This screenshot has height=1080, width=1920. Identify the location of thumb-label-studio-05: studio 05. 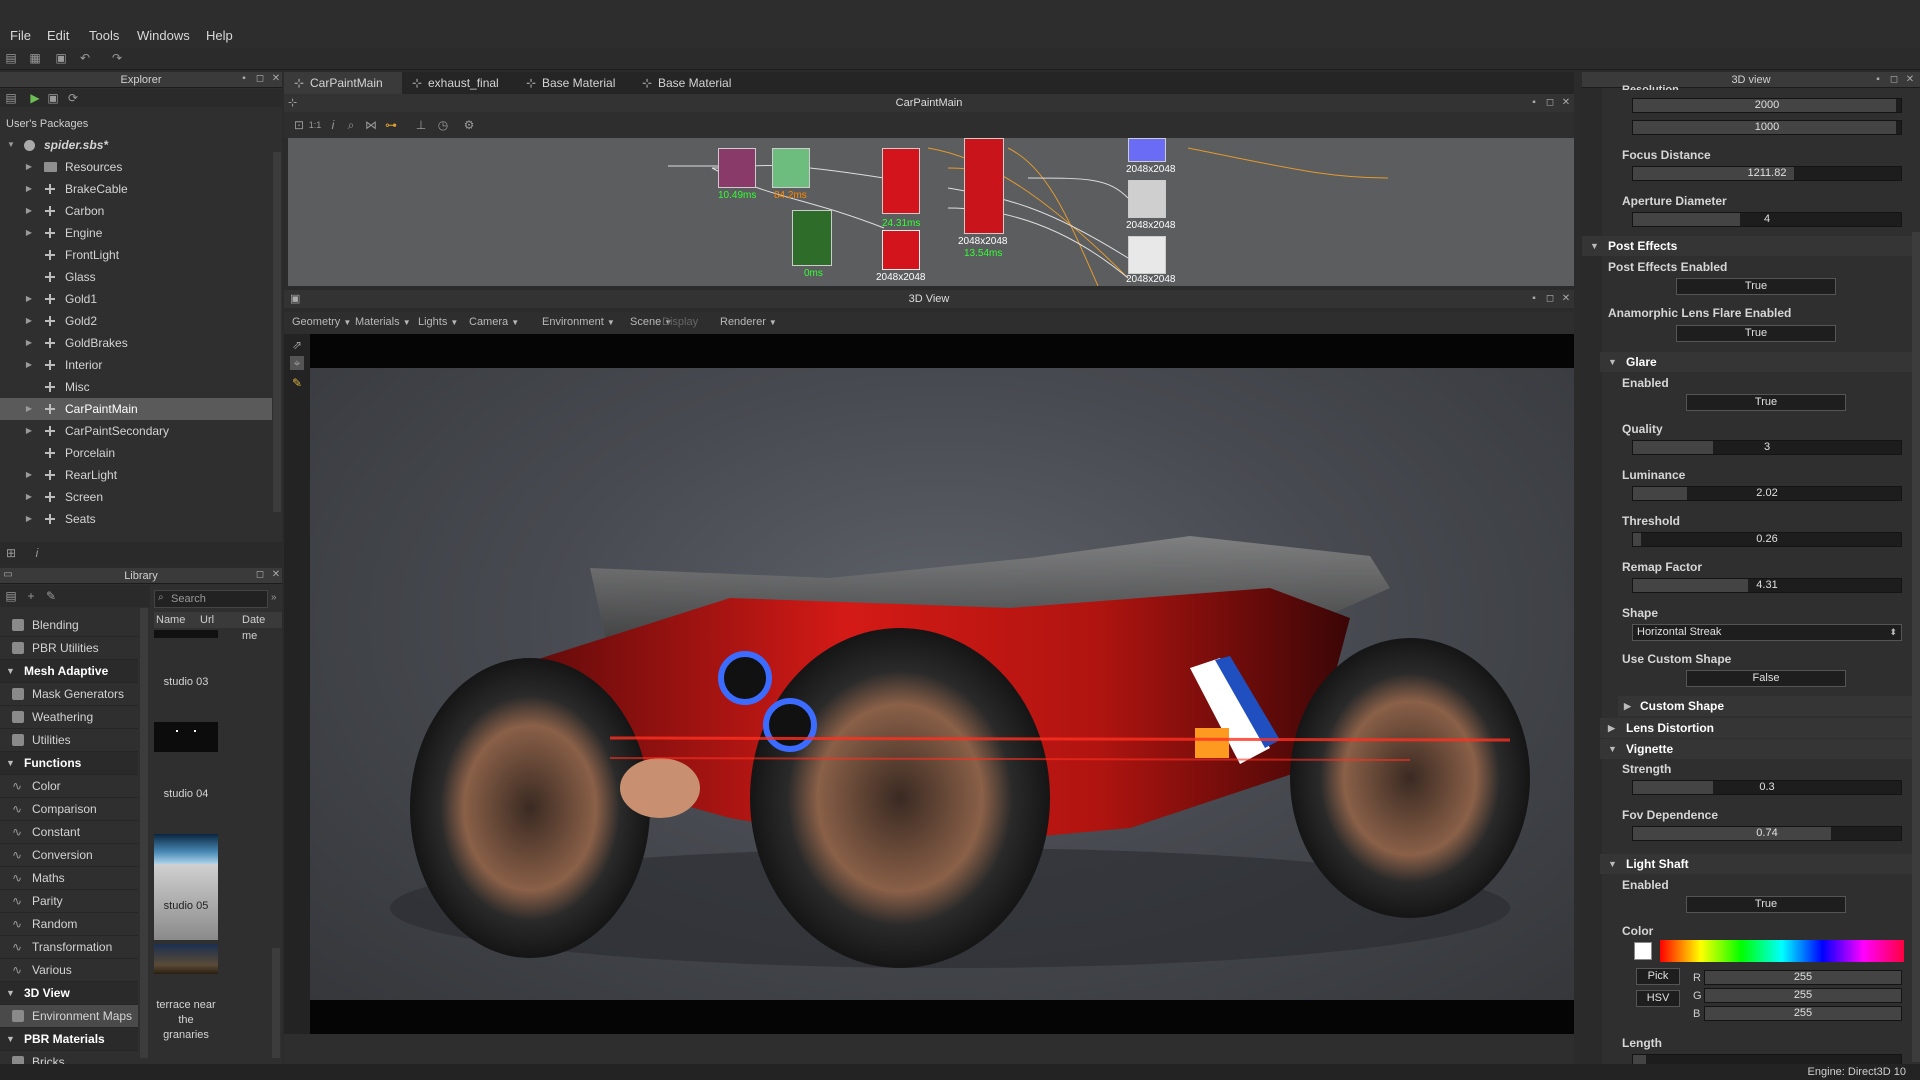
(186, 906).